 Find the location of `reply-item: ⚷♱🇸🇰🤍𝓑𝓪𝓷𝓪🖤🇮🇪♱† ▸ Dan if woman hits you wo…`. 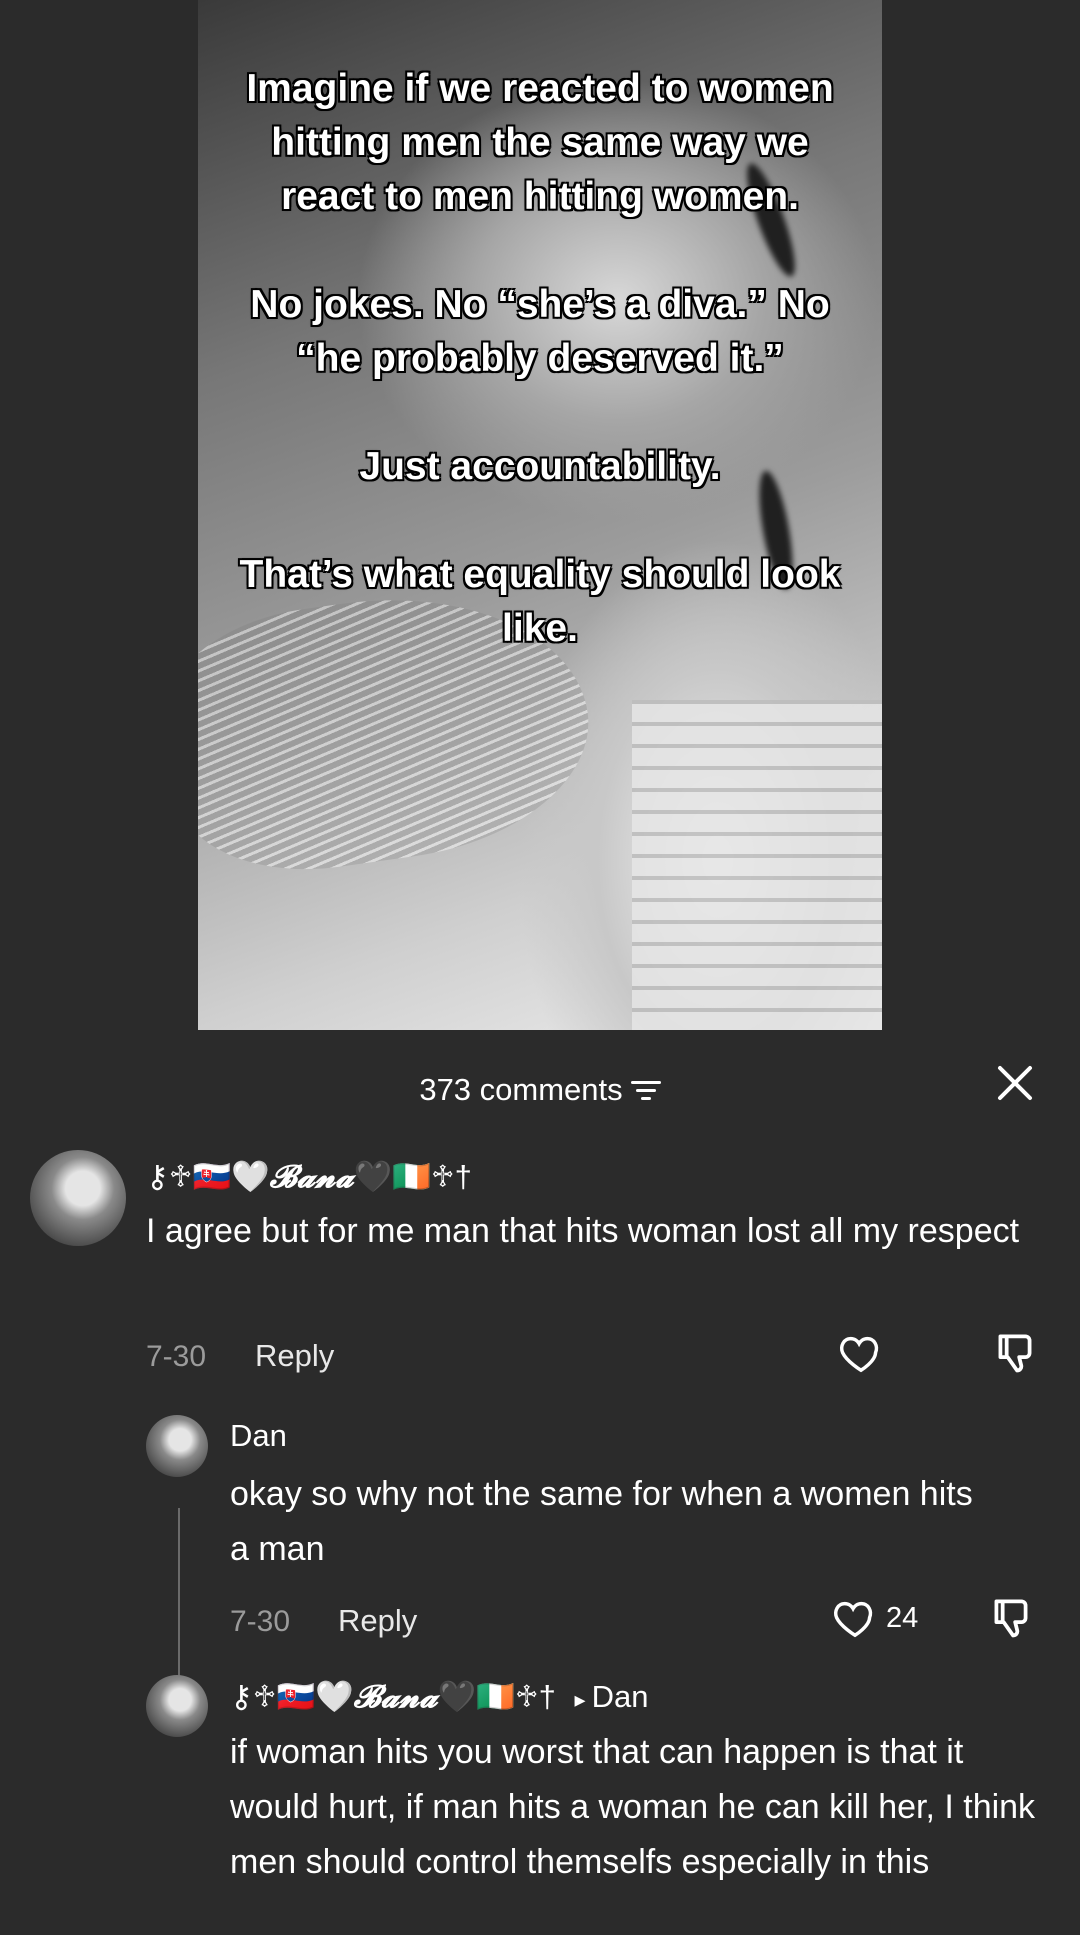

reply-item: ⚷♱🇸🇰🤍𝓑𝓪𝓷𝓪🖤🇮🇪♱† ▸ Dan if woman hits you wo… is located at coordinates (540, 1805).